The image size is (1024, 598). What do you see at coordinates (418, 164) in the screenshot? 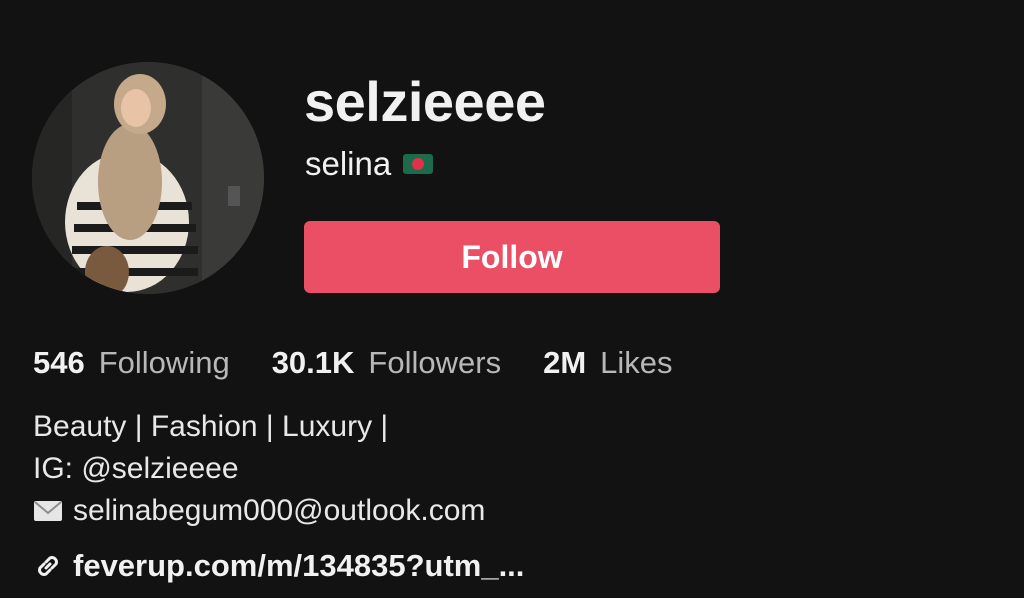
I see `bangladesh-flag-icon` at bounding box center [418, 164].